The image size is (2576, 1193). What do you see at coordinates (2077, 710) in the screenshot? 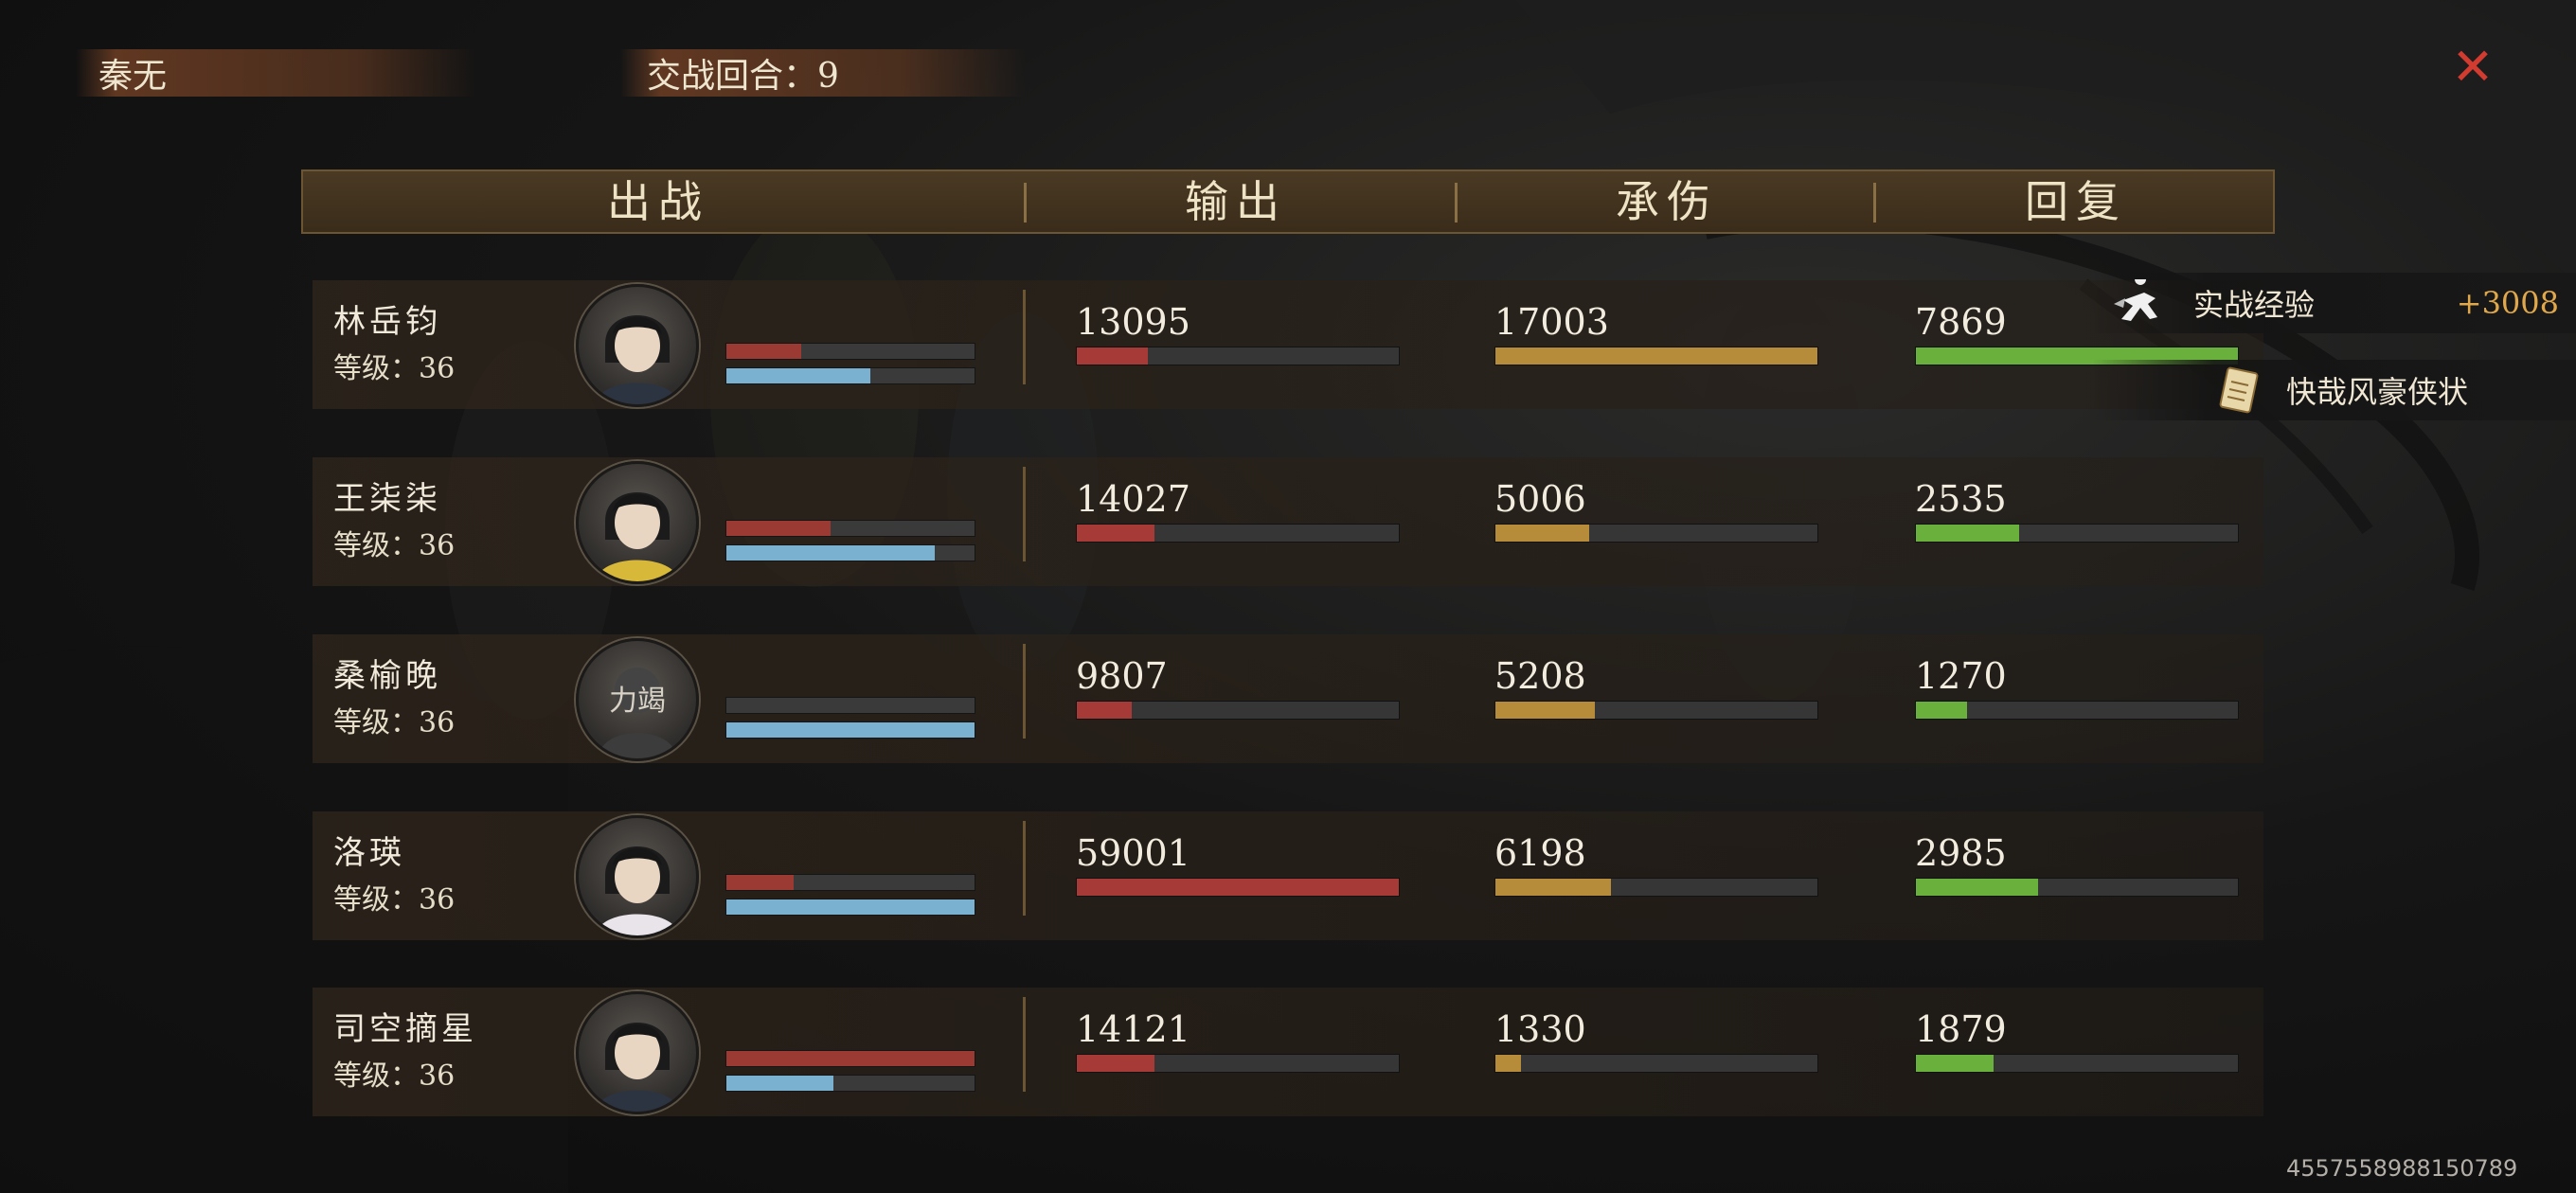
I see `recovery-bar` at bounding box center [2077, 710].